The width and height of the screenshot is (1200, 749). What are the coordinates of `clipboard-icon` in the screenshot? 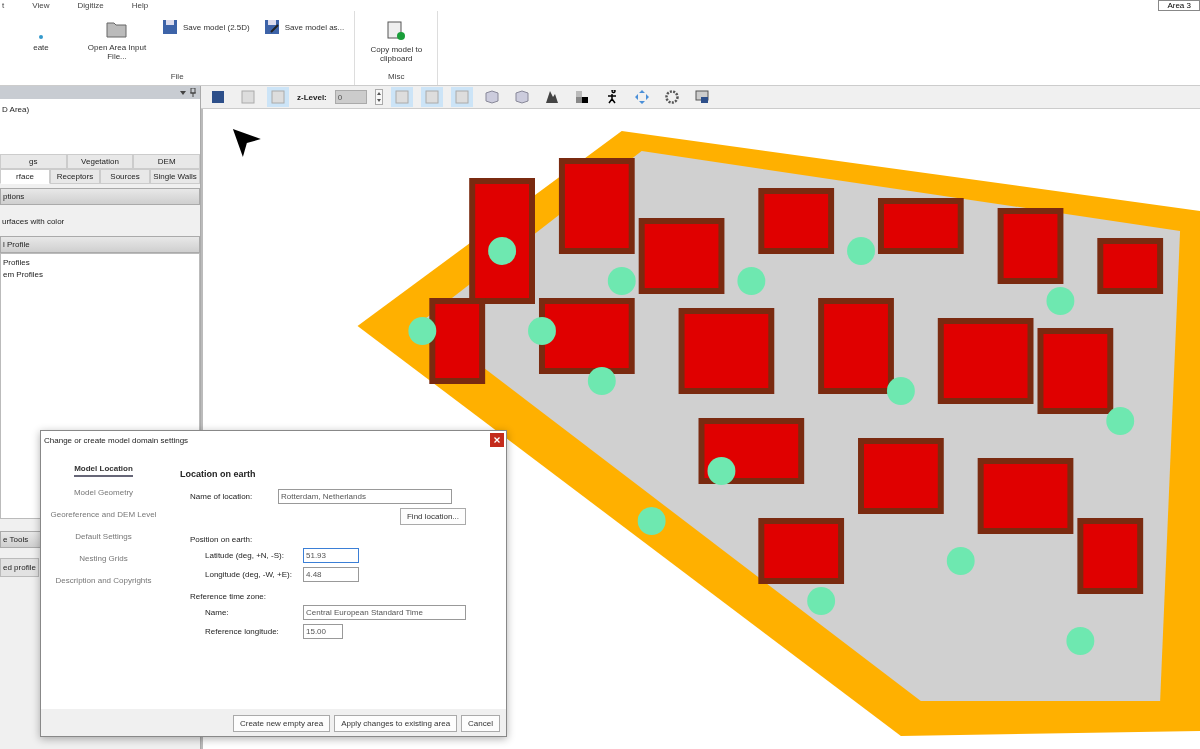 It's located at (396, 30).